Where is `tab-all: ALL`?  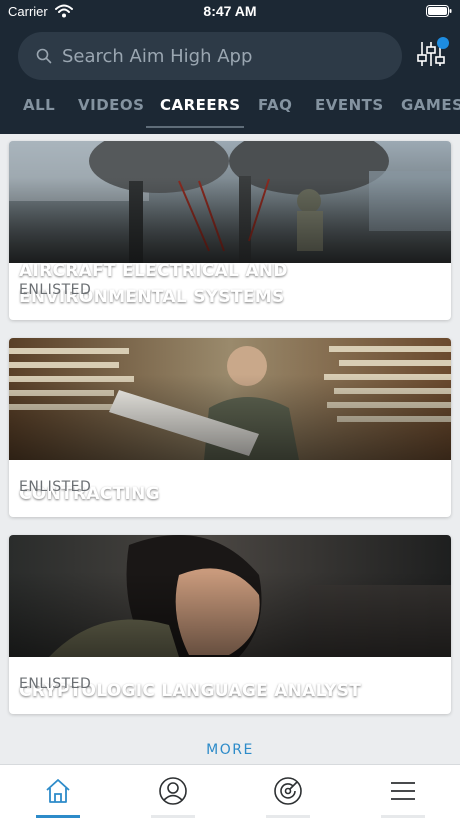
tab-all: ALL is located at coordinates (39, 115).